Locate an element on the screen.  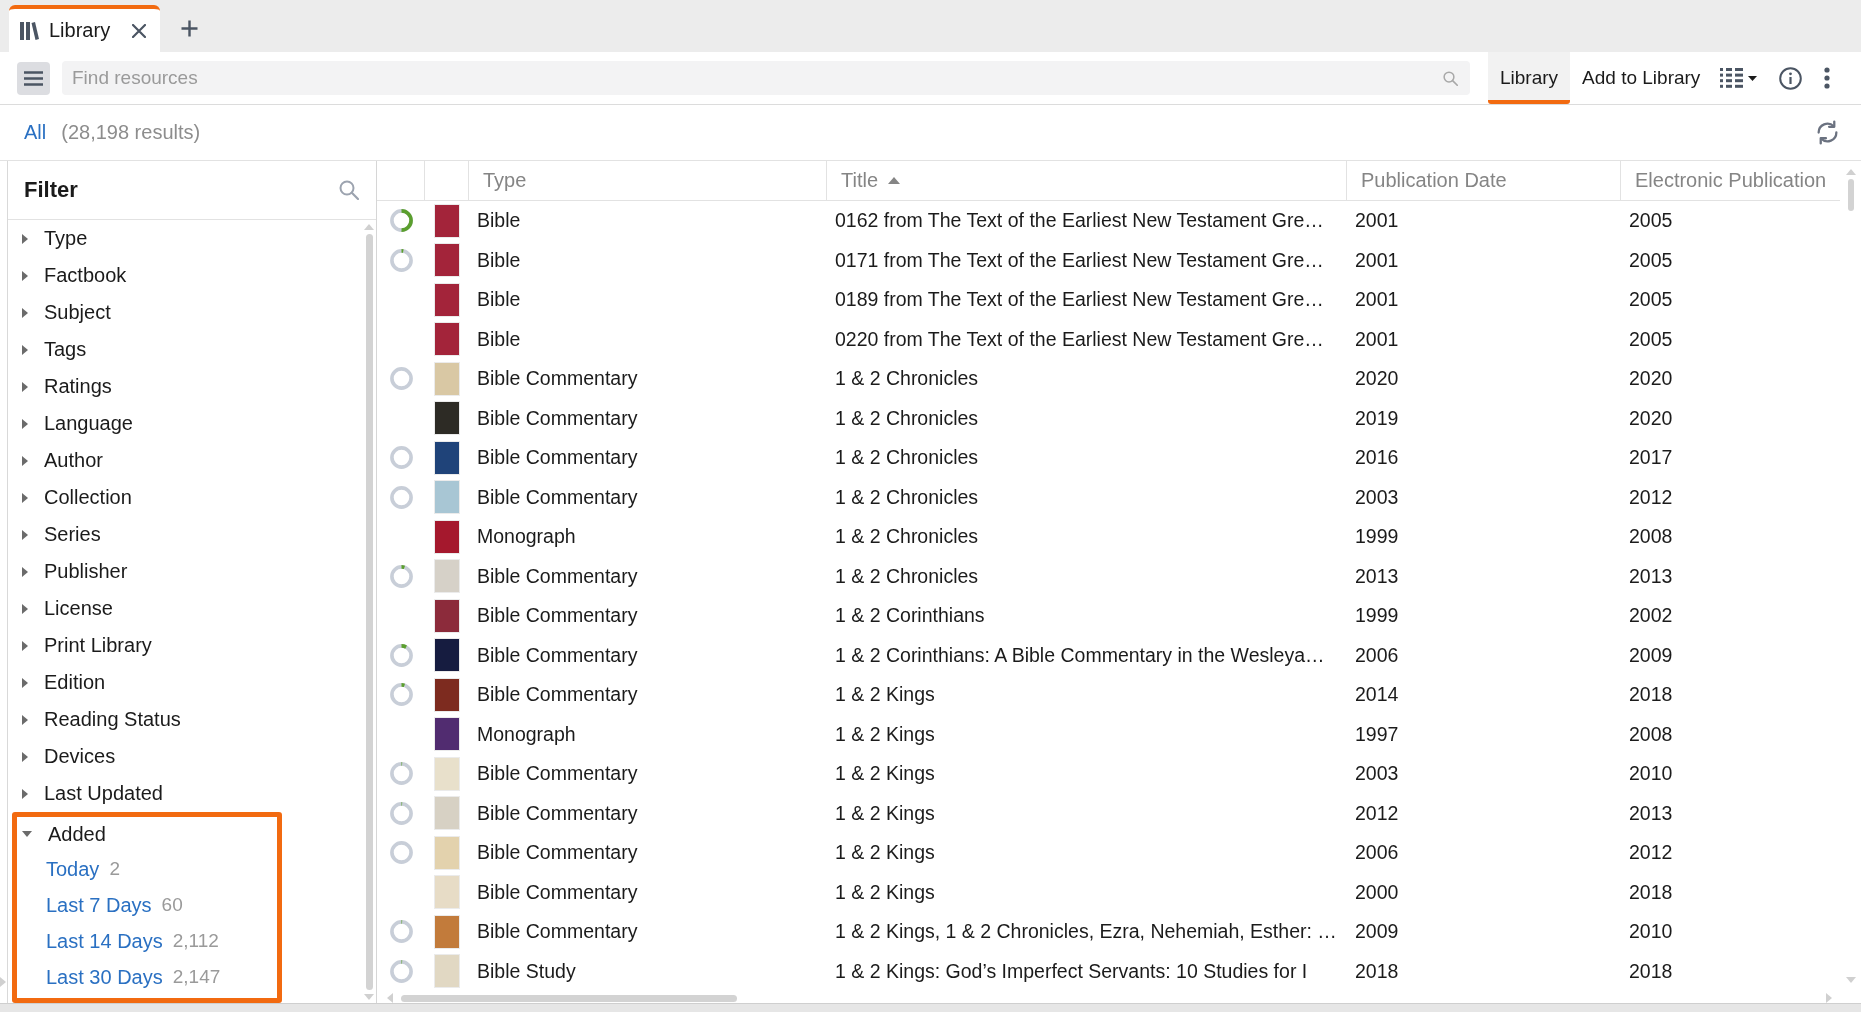
filter-category: Ratings is located at coordinates (64, 386).